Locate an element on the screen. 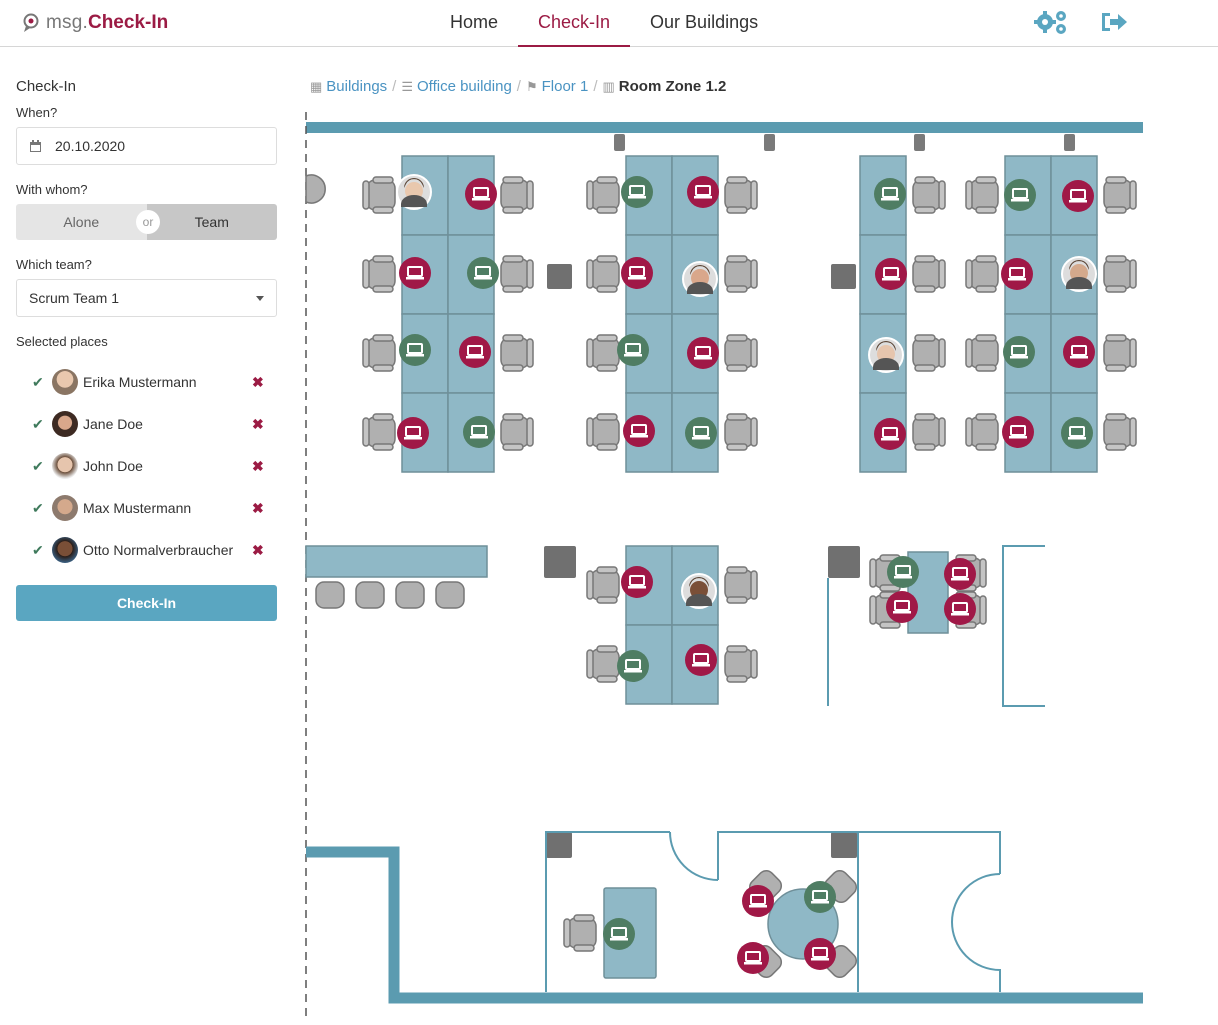  nav-buildings: Our Buildings is located at coordinates (704, 23).